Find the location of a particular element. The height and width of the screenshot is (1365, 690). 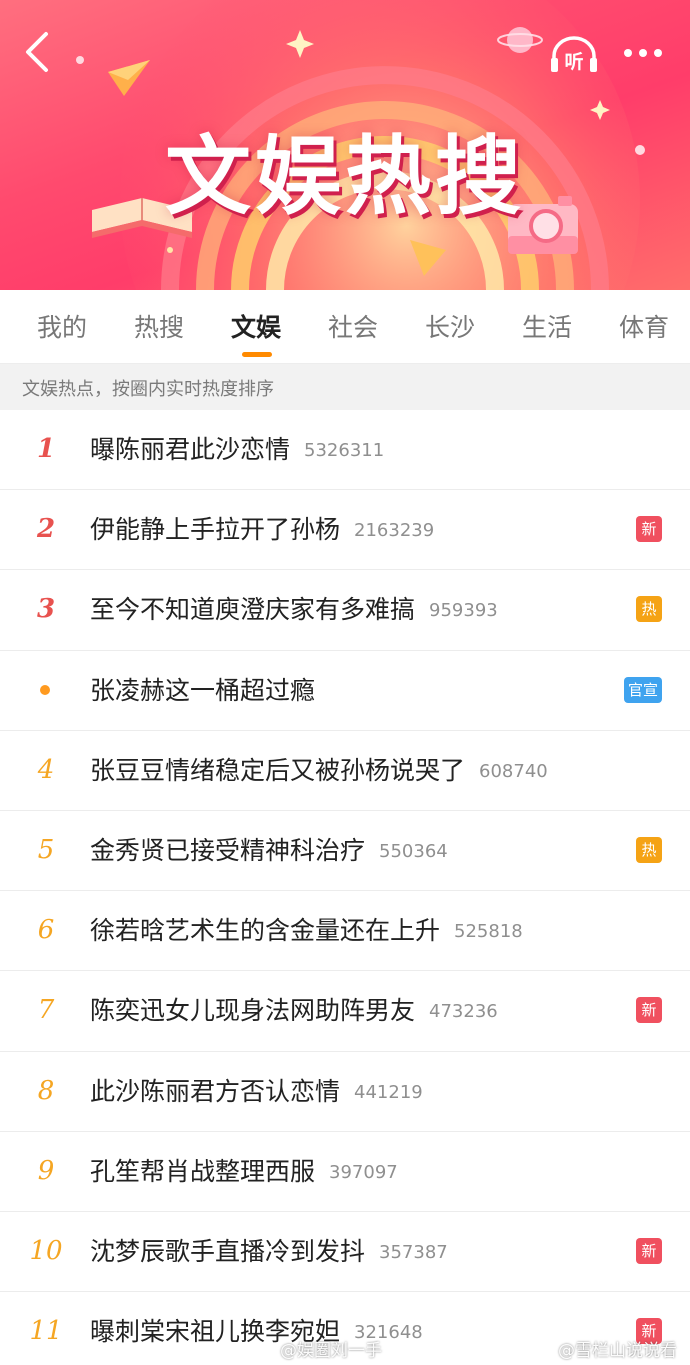

heat-count: 397097 is located at coordinates (363, 1172).